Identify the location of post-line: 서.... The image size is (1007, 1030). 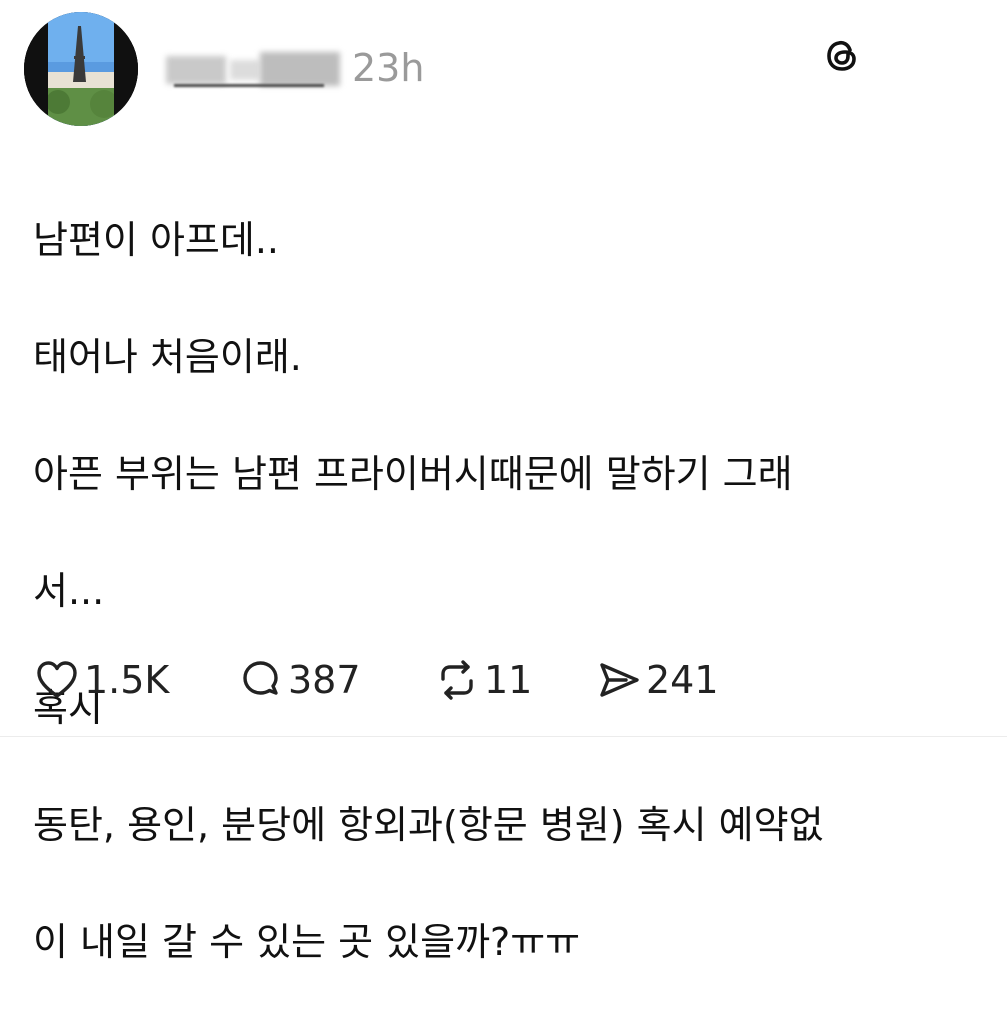
(69, 590).